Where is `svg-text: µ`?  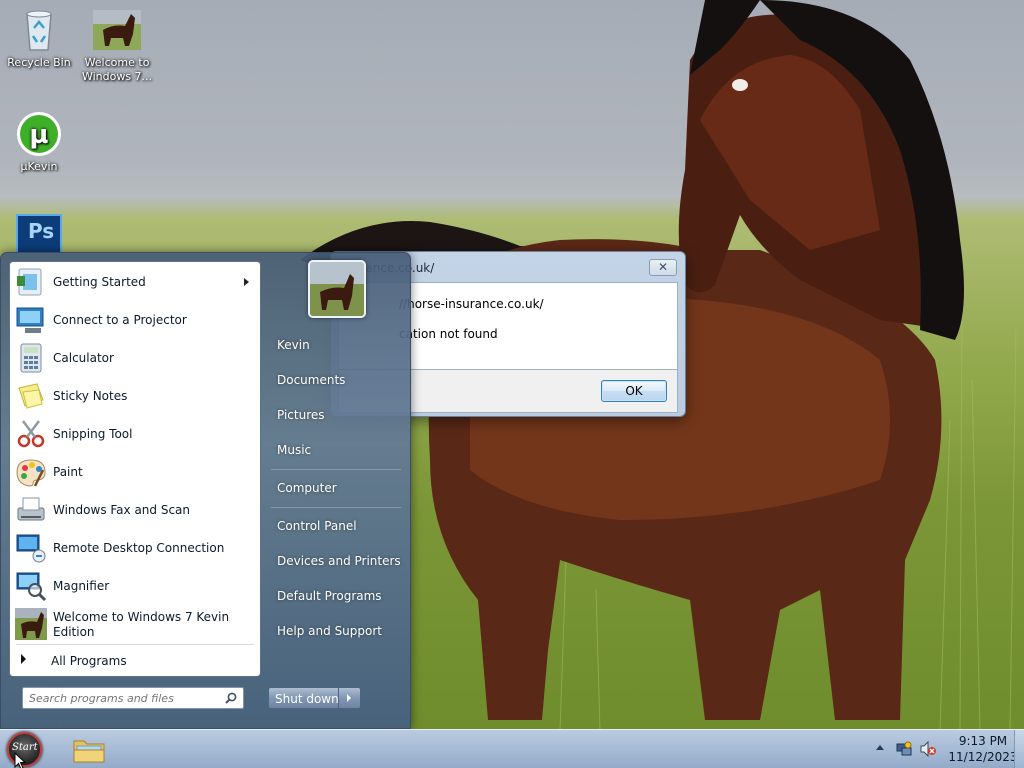
svg-text: µ is located at coordinates (38, 135).